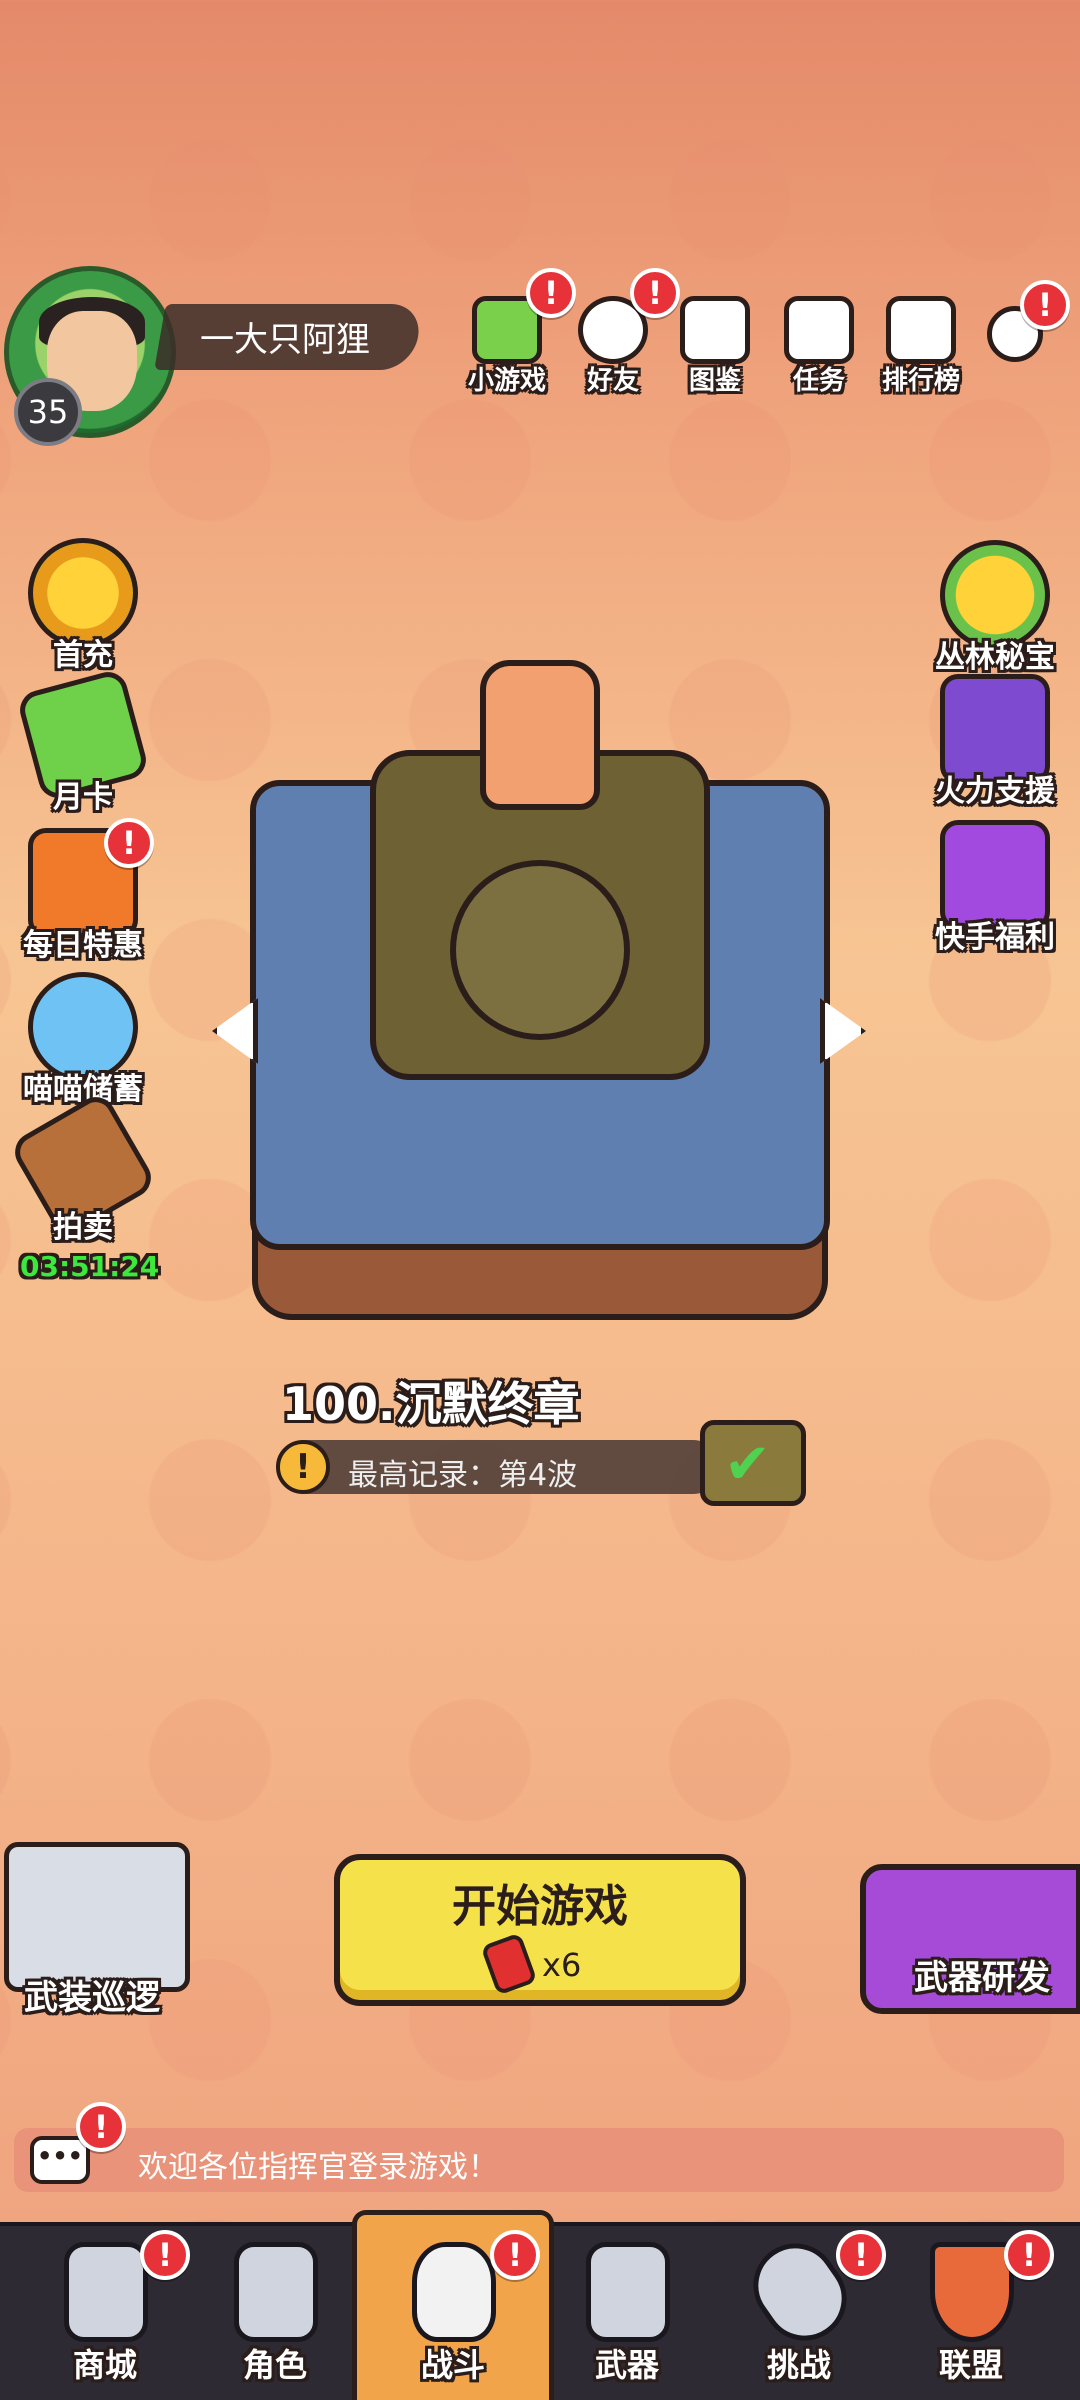 The width and height of the screenshot is (1080, 2400). Describe the element at coordinates (995, 657) in the screenshot. I see `side-label: 丛林秘宝` at that location.